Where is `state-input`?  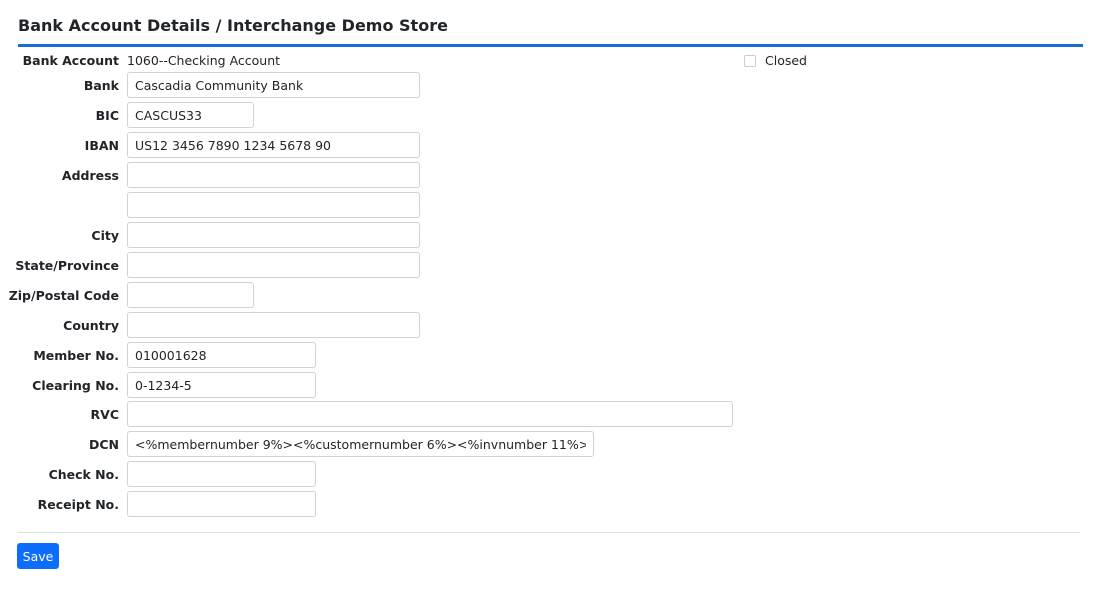
state-input is located at coordinates (273, 265).